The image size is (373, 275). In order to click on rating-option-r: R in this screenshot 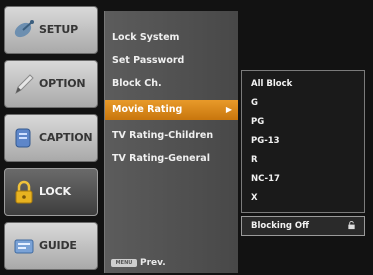, I will do `click(254, 160)`.